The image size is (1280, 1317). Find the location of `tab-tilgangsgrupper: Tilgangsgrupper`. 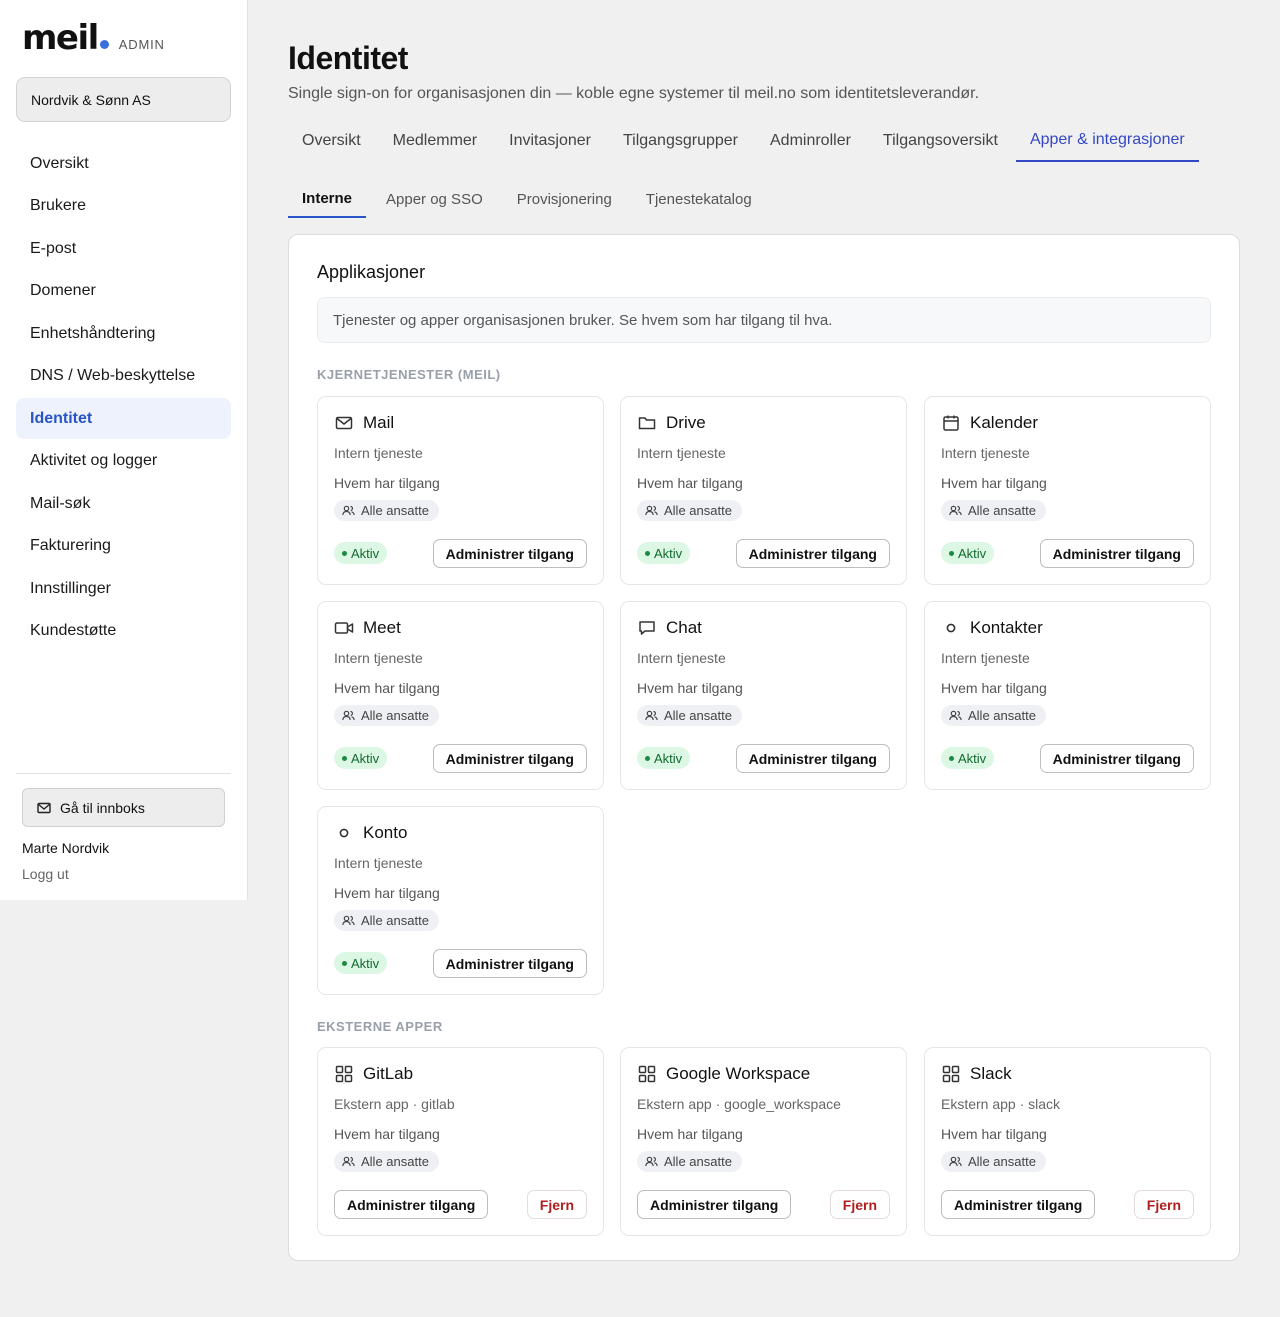

tab-tilgangsgrupper: Tilgangsgrupper is located at coordinates (680, 141).